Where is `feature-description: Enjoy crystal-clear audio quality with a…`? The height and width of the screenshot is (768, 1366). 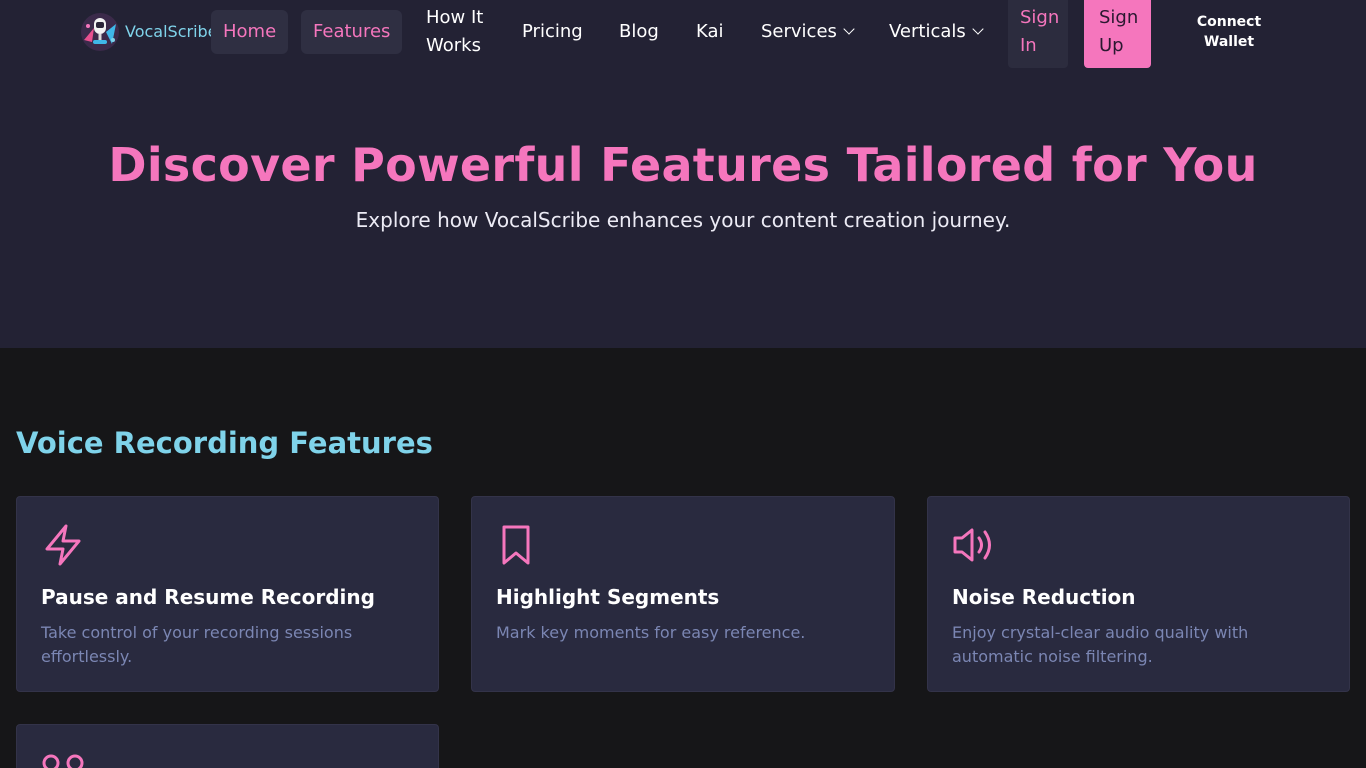
feature-description: Enjoy crystal-clear audio quality with a… is located at coordinates (1100, 644).